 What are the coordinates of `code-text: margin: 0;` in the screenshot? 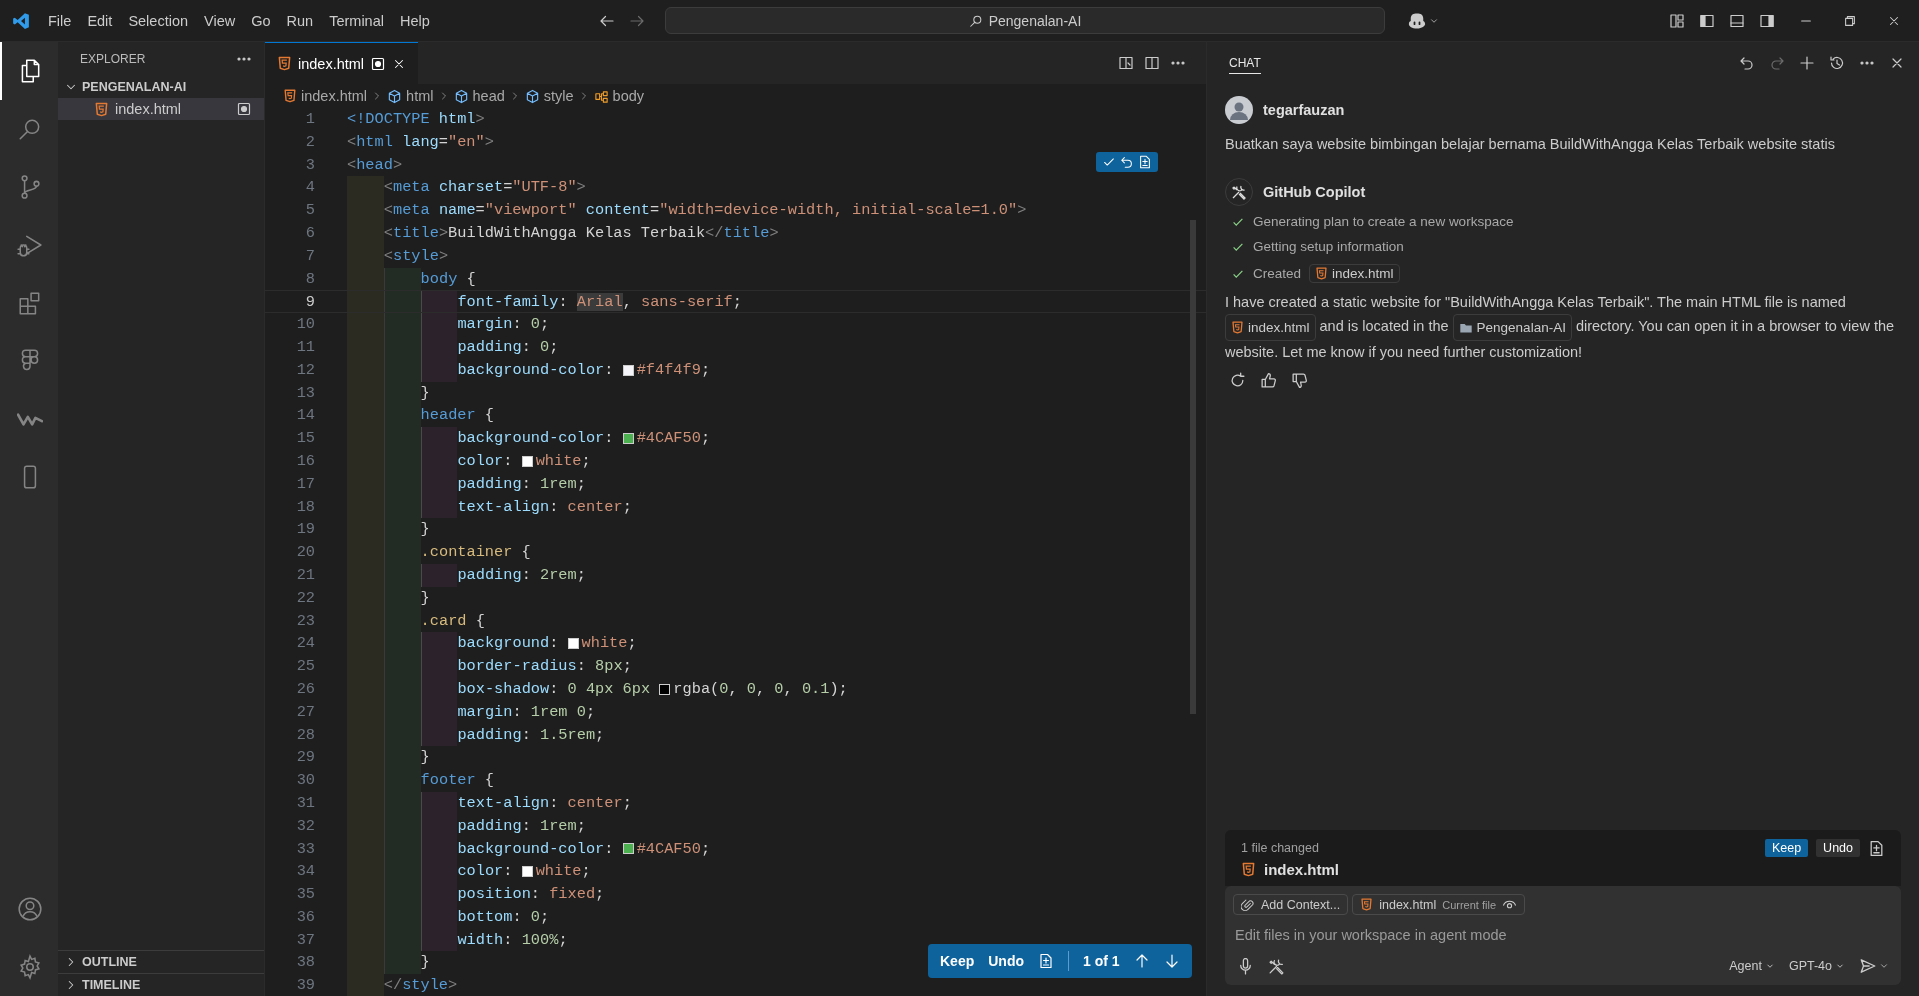 It's located at (503, 325).